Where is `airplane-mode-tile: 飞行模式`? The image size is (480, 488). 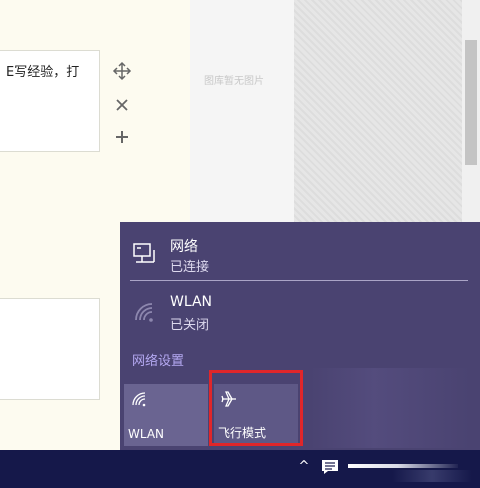 airplane-mode-tile: 飞行模式 is located at coordinates (256, 415).